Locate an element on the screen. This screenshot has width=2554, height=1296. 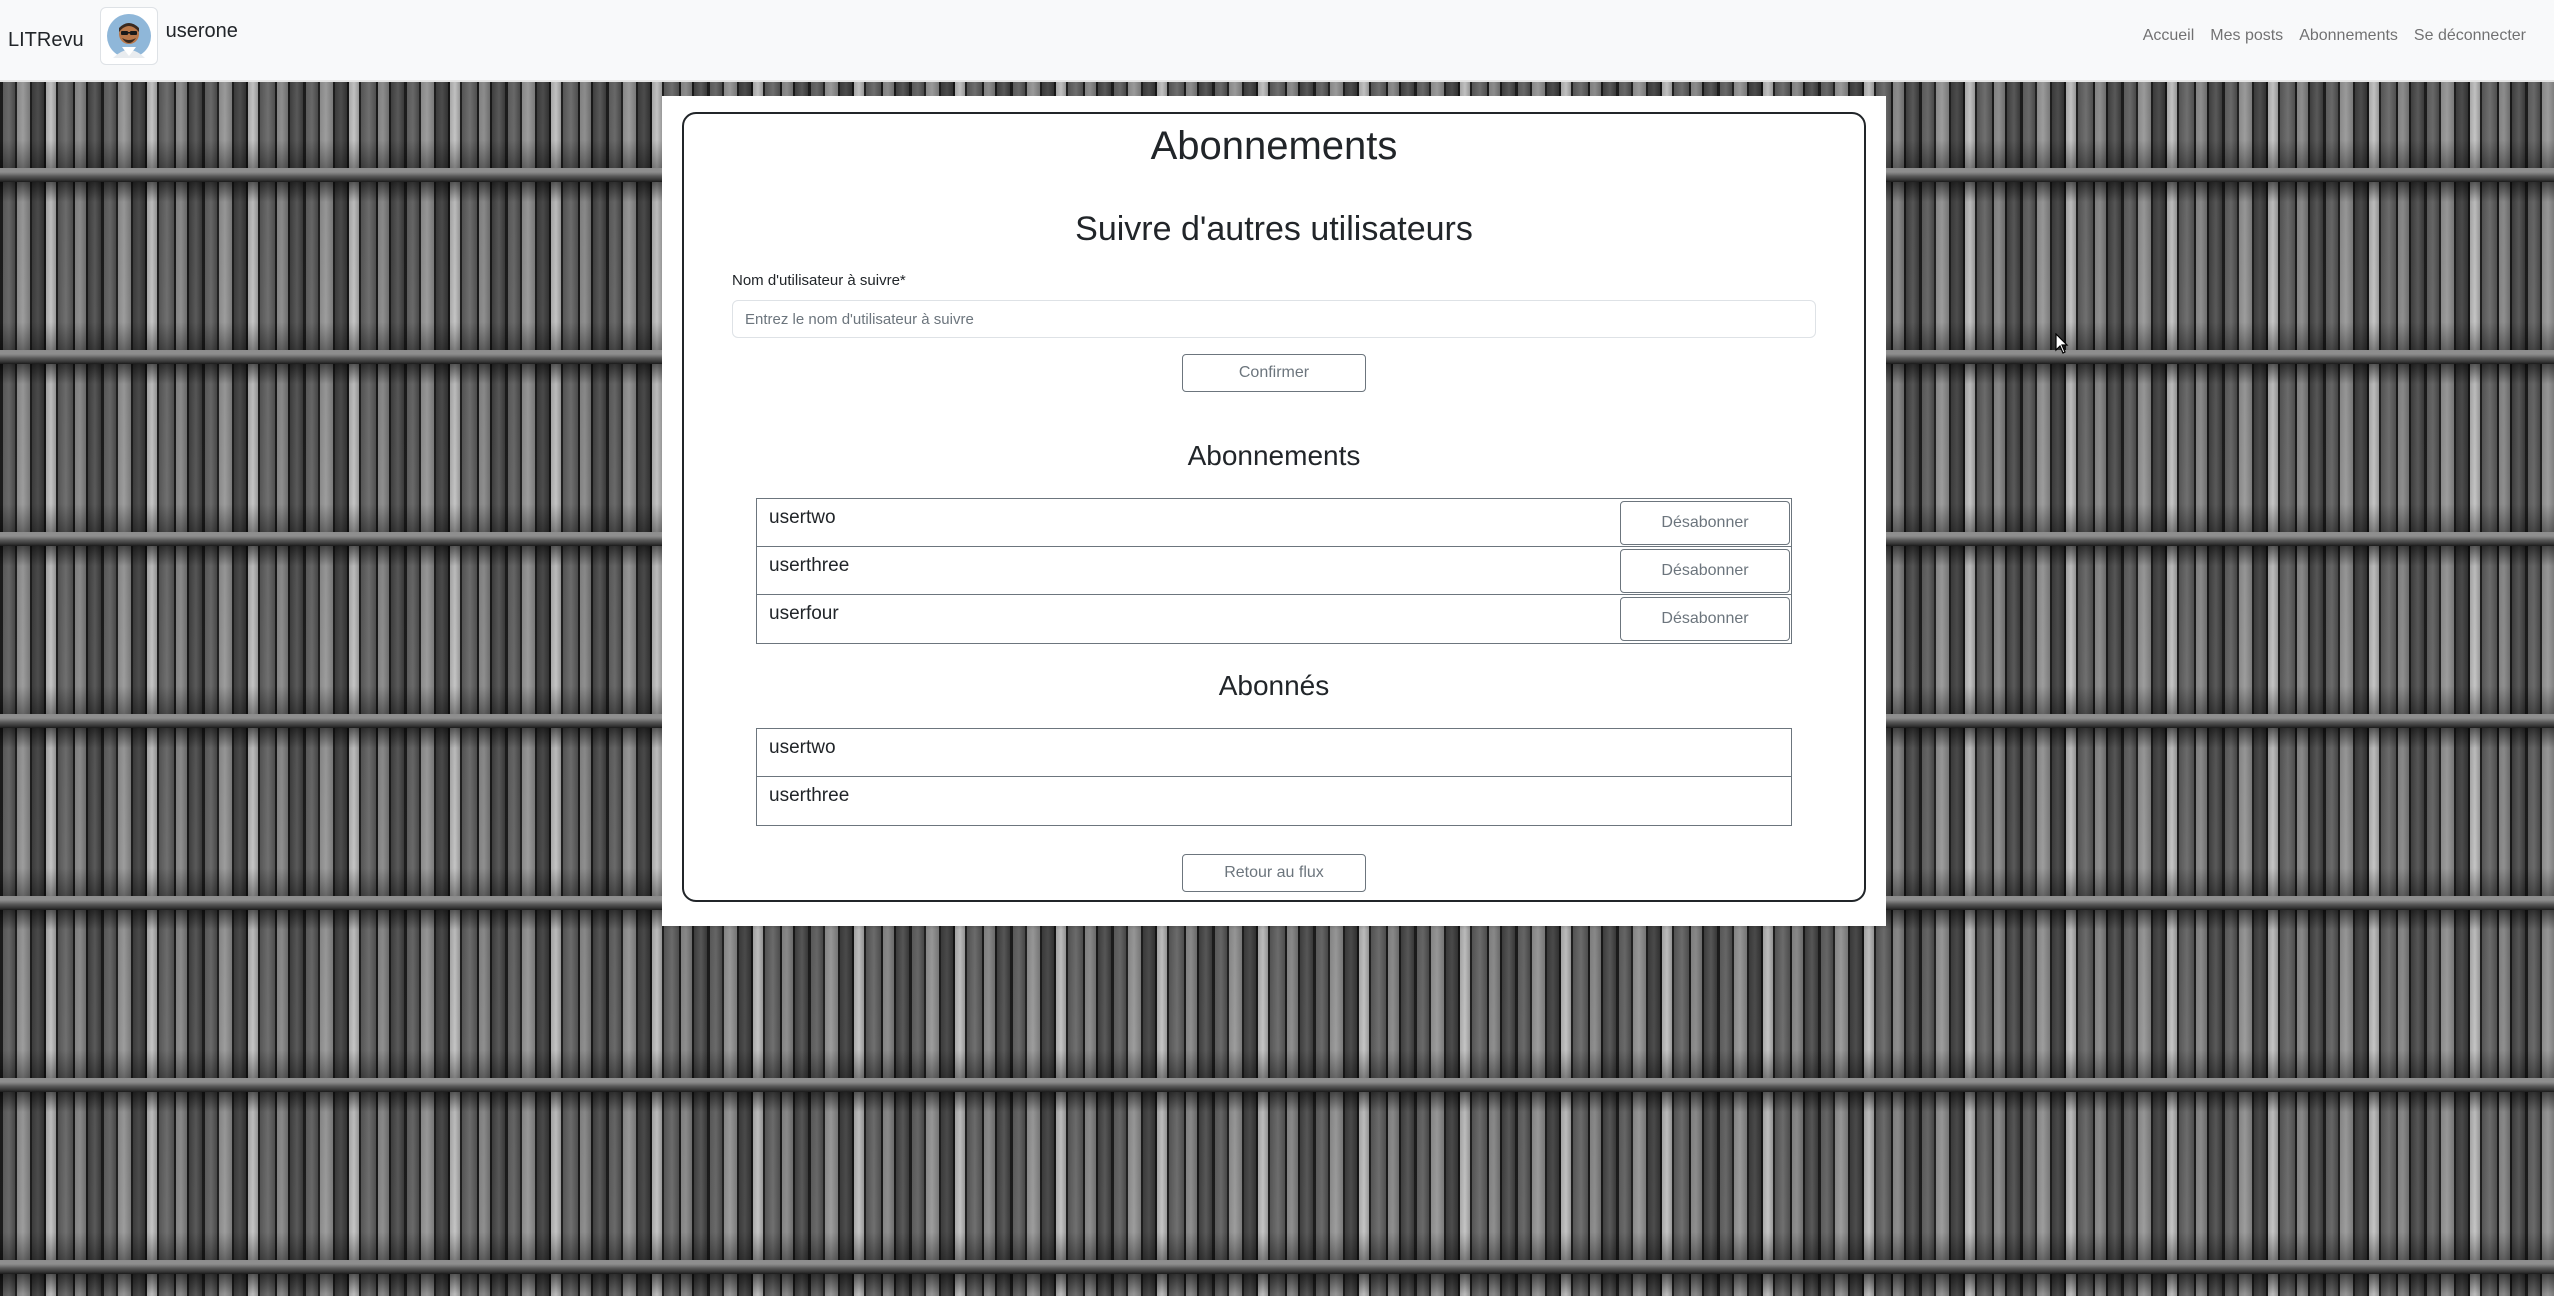
subscriptions-title: Abonnements is located at coordinates (1274, 455).